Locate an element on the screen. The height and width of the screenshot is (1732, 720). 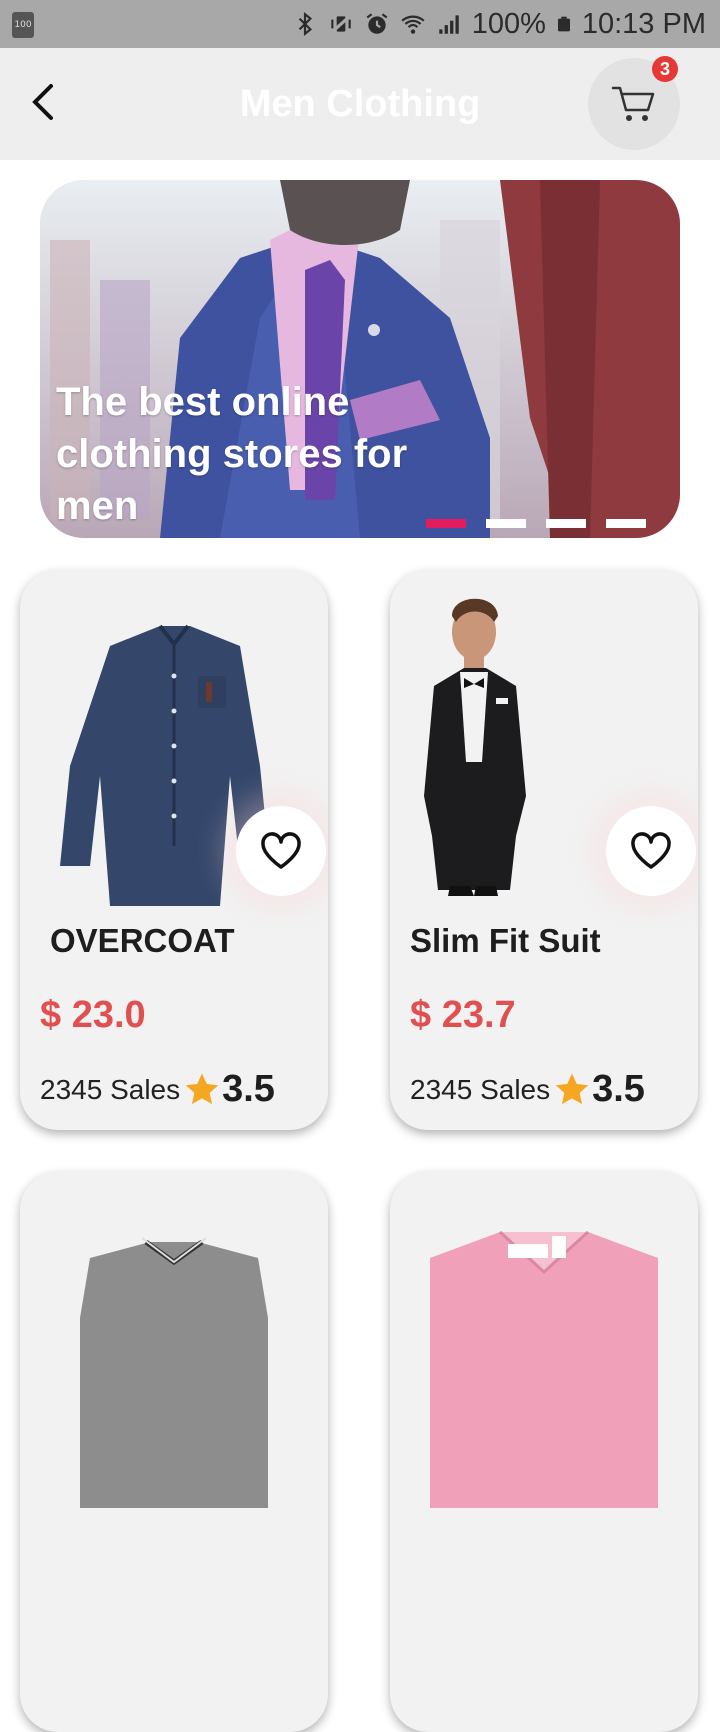
back-button is located at coordinates (46, 102).